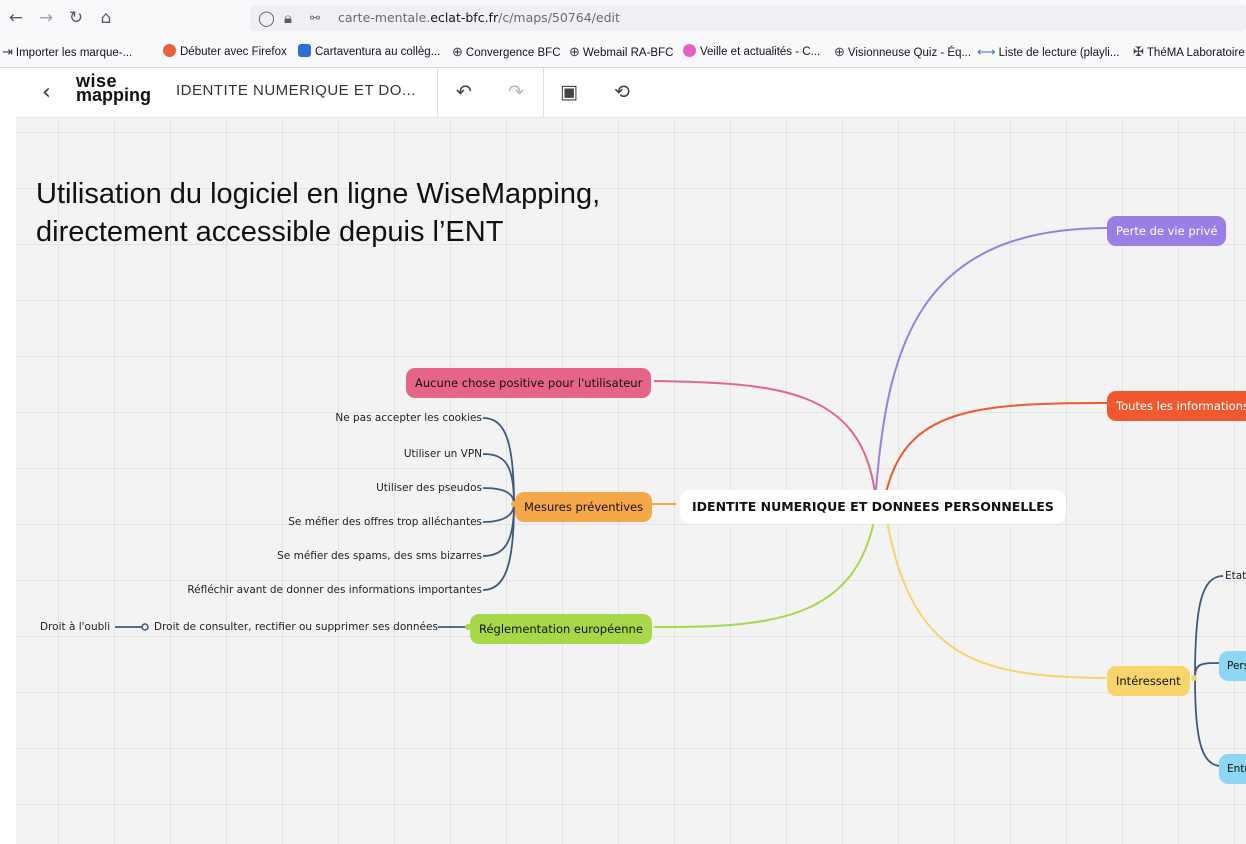 The height and width of the screenshot is (844, 1246). What do you see at coordinates (266, 18) in the screenshot?
I see `shield-icon: ◯` at bounding box center [266, 18].